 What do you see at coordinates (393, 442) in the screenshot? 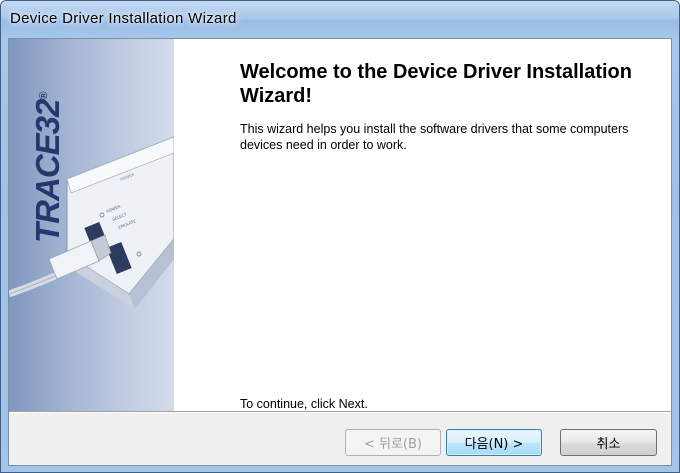
I see `back-button: < 뒤로(B)` at bounding box center [393, 442].